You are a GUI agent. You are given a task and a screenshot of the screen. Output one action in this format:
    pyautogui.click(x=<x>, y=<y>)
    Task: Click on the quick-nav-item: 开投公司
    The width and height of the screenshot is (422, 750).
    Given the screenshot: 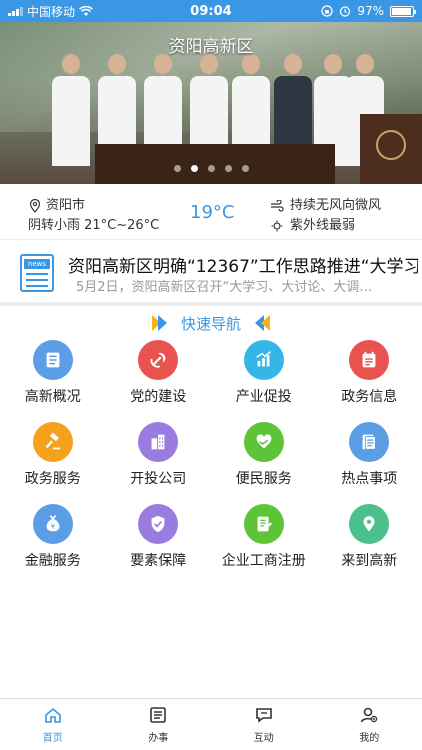 What is the action you would take?
    pyautogui.click(x=159, y=460)
    